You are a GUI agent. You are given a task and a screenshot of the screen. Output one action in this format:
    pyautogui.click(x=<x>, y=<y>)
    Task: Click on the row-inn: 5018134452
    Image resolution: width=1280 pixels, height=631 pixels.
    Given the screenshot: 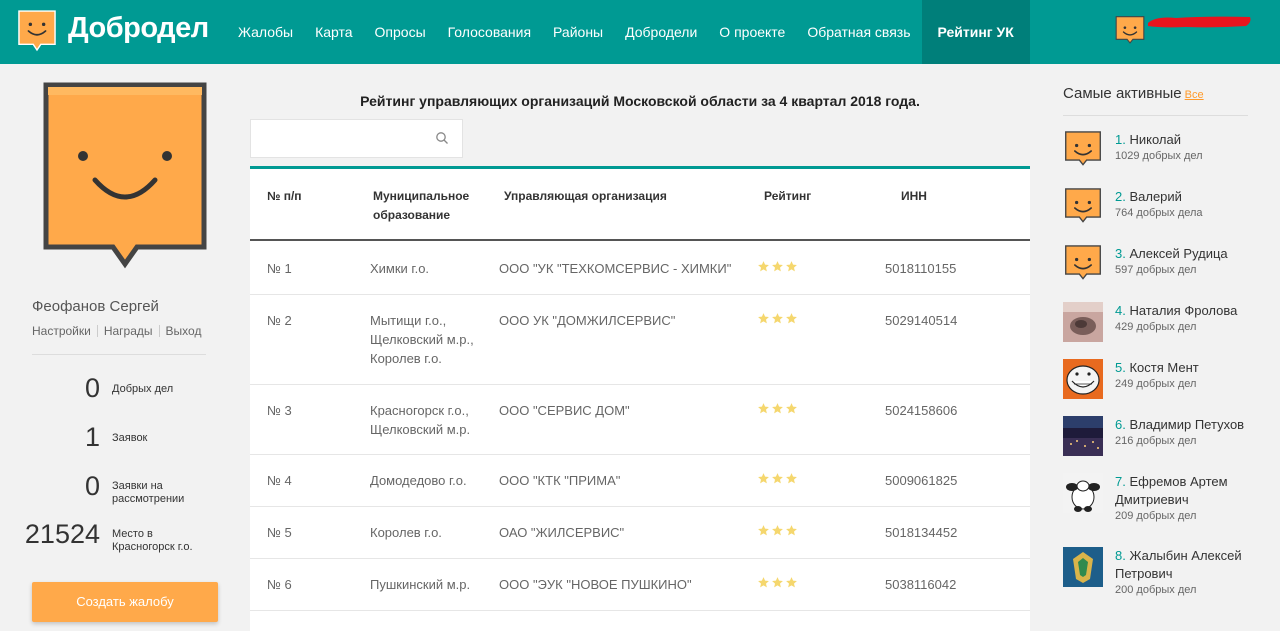 What is the action you would take?
    pyautogui.click(x=921, y=532)
    